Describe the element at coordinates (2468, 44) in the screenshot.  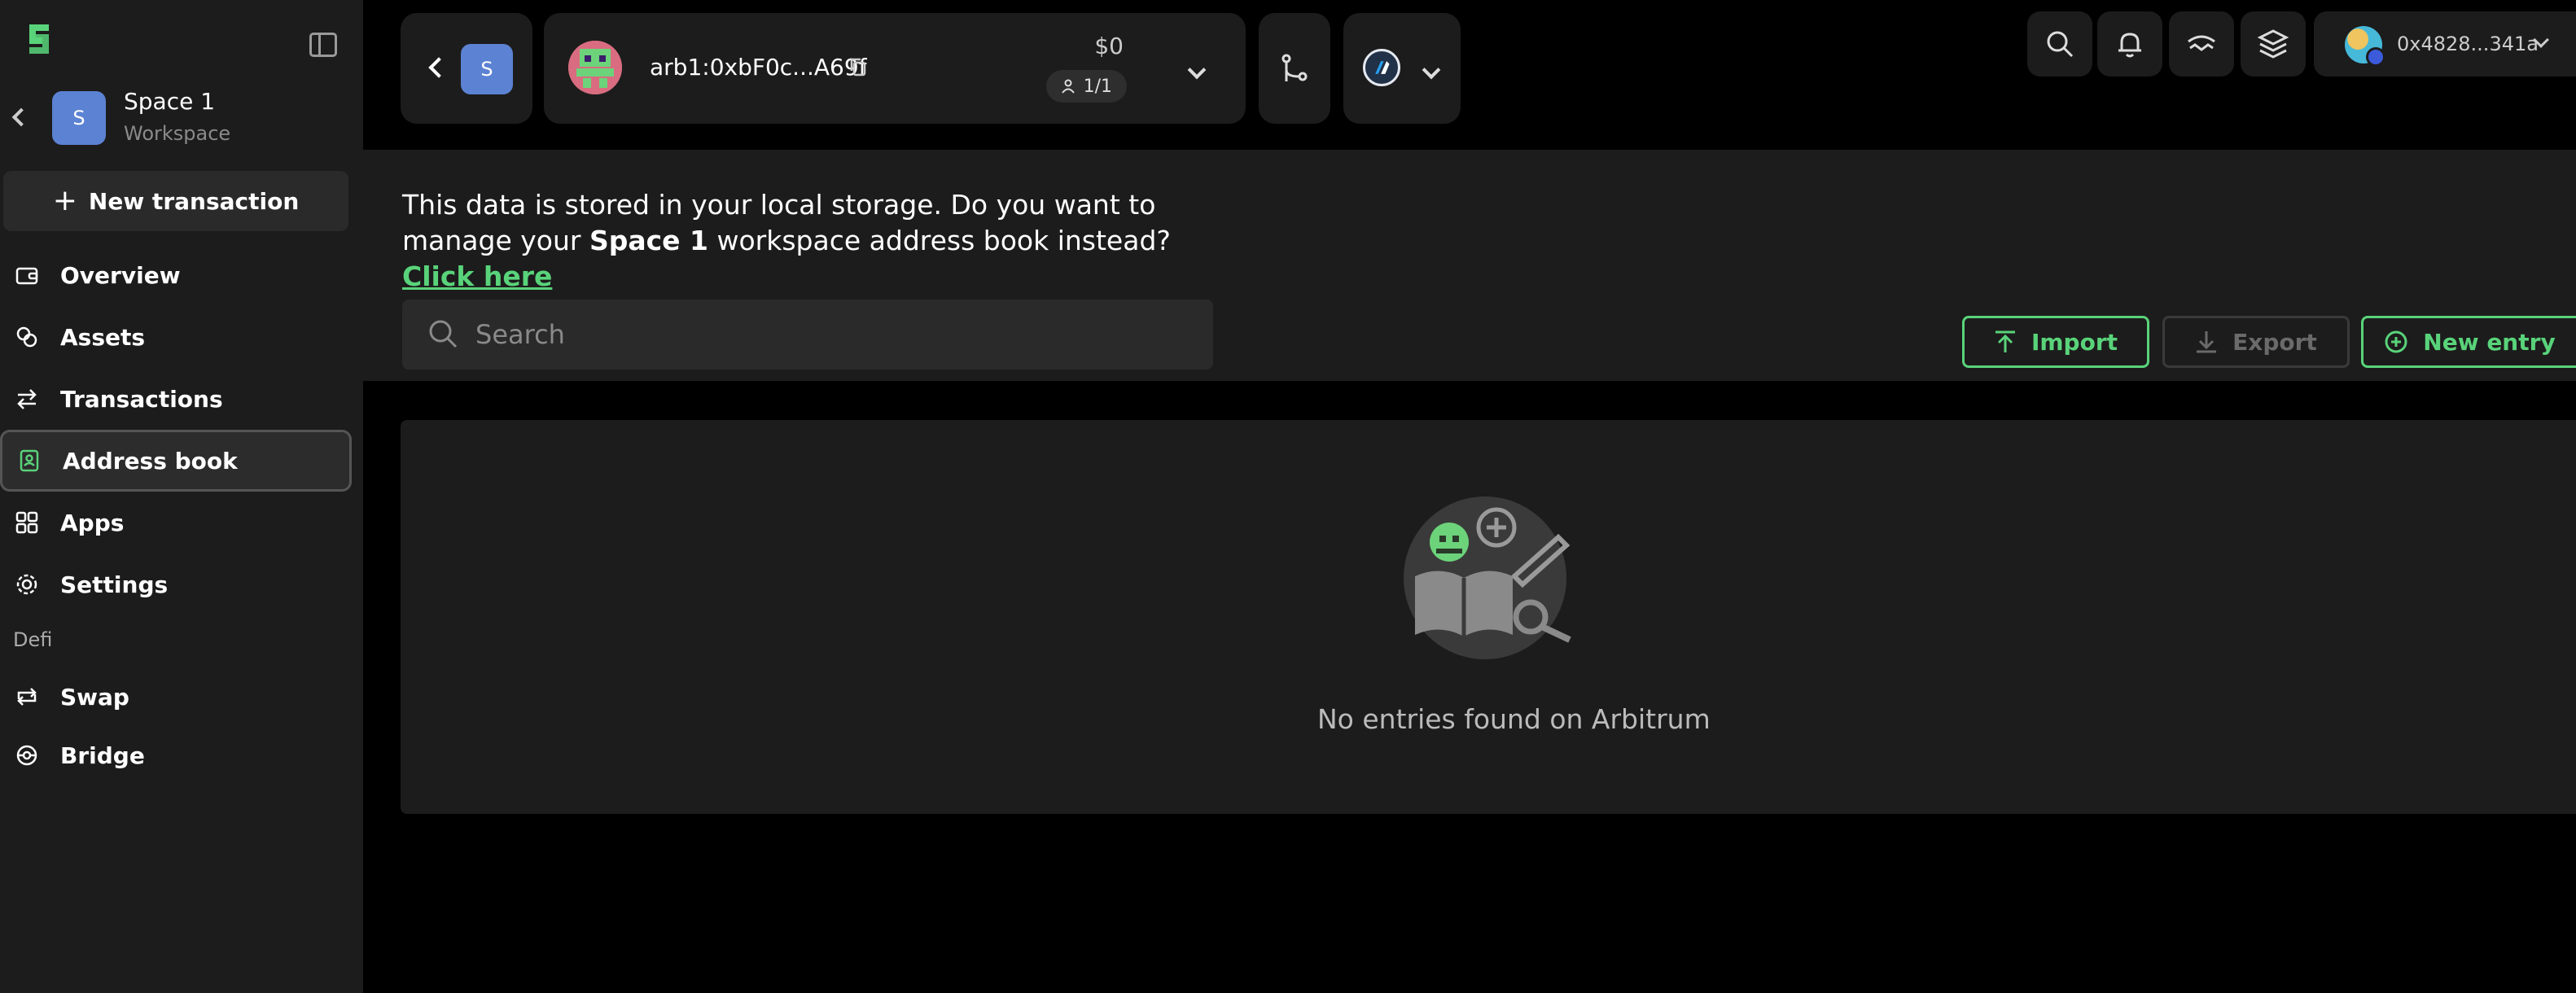
I see `wallet-address: 0x4828...341a` at that location.